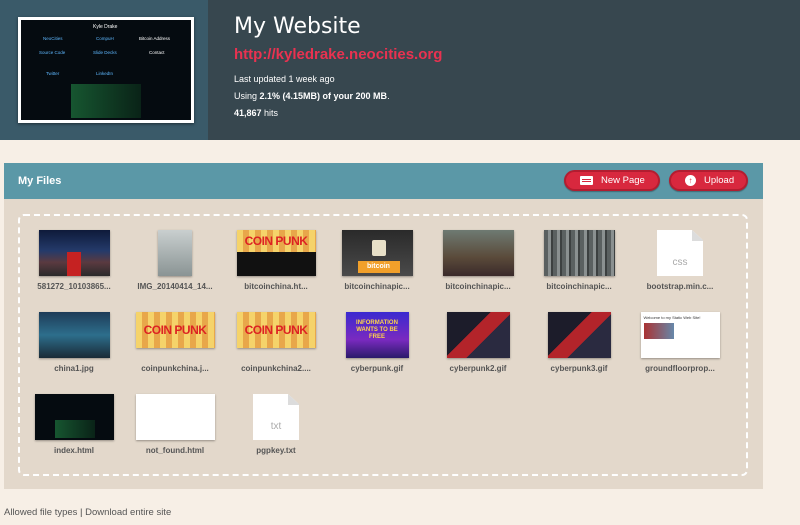 Image resolution: width=800 pixels, height=525 pixels. Describe the element at coordinates (680, 253) in the screenshot. I see `css-file-icon: css` at that location.